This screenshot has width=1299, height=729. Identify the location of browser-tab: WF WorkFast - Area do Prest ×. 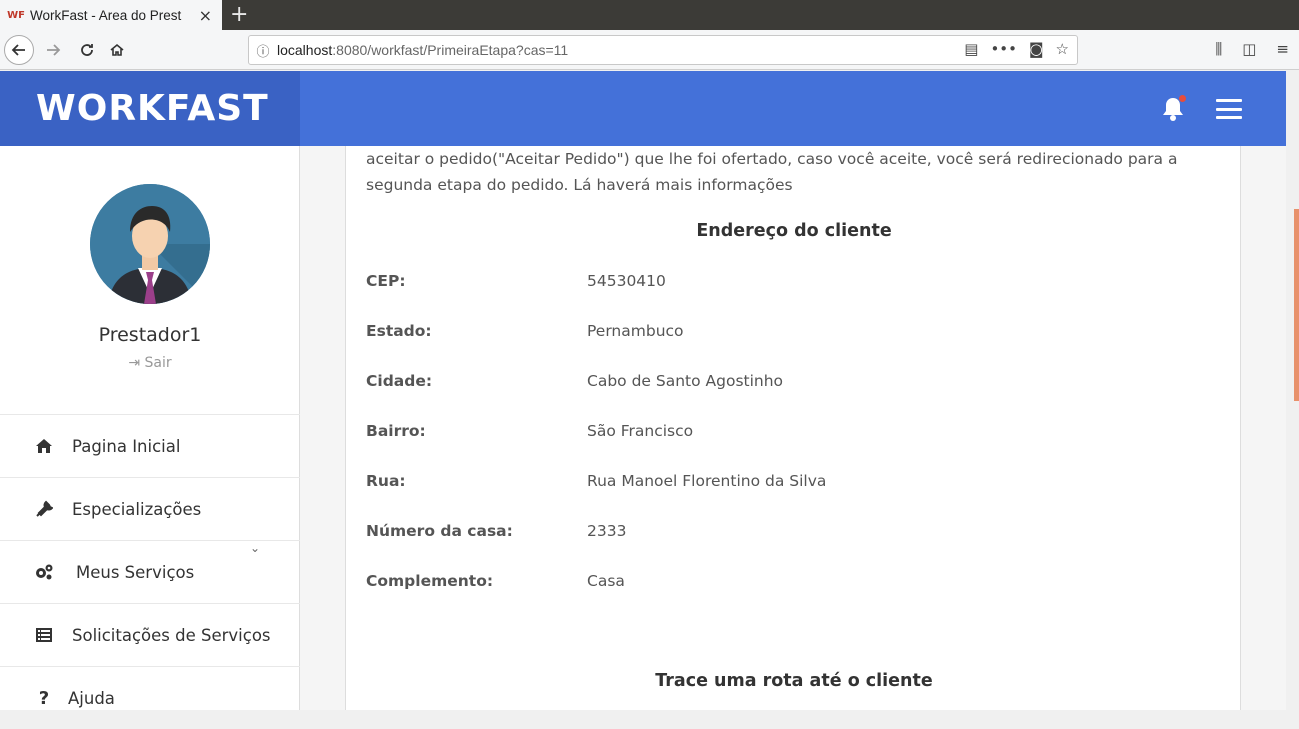
(111, 15).